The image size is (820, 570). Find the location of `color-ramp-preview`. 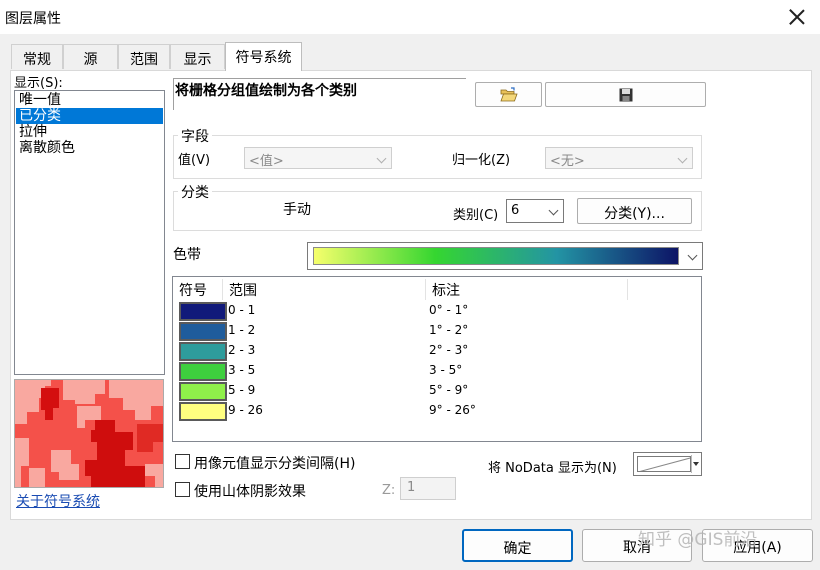

color-ramp-preview is located at coordinates (496, 256).